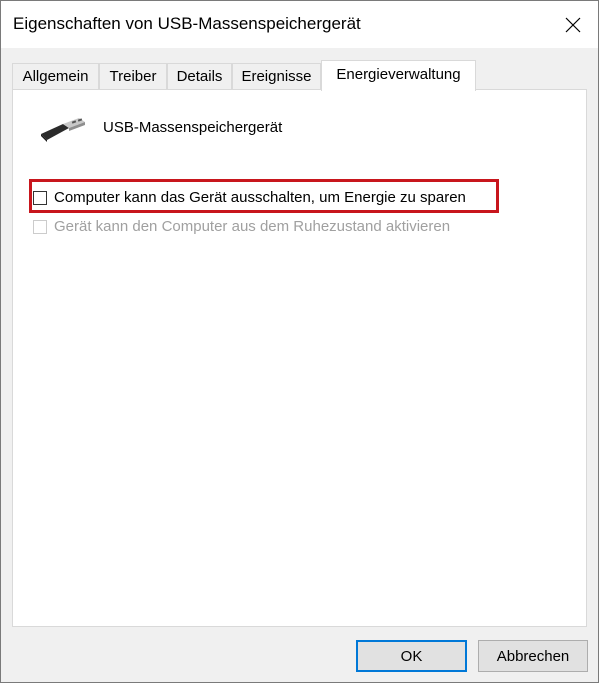 The image size is (599, 683). I want to click on tab-label: Details, so click(199, 76).